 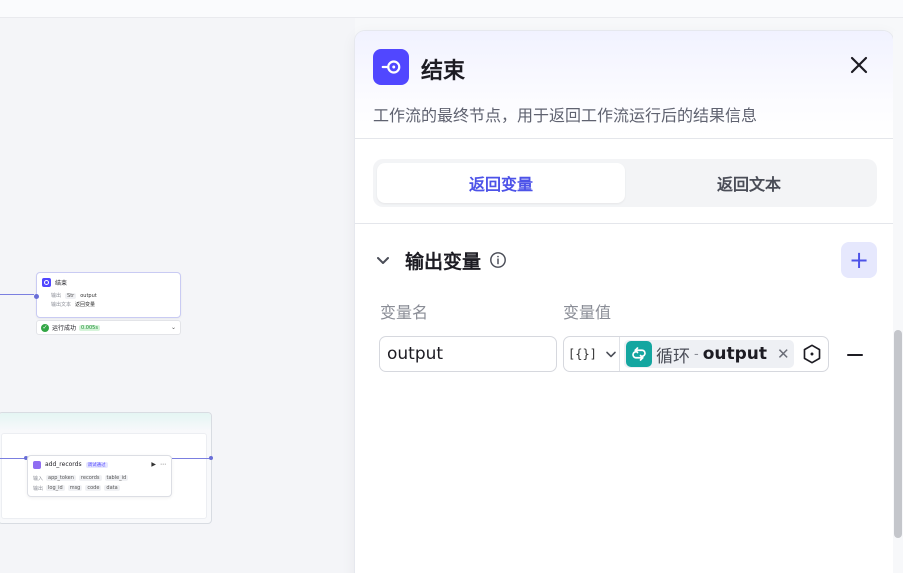 I want to click on node-title: add_records, so click(x=63, y=464).